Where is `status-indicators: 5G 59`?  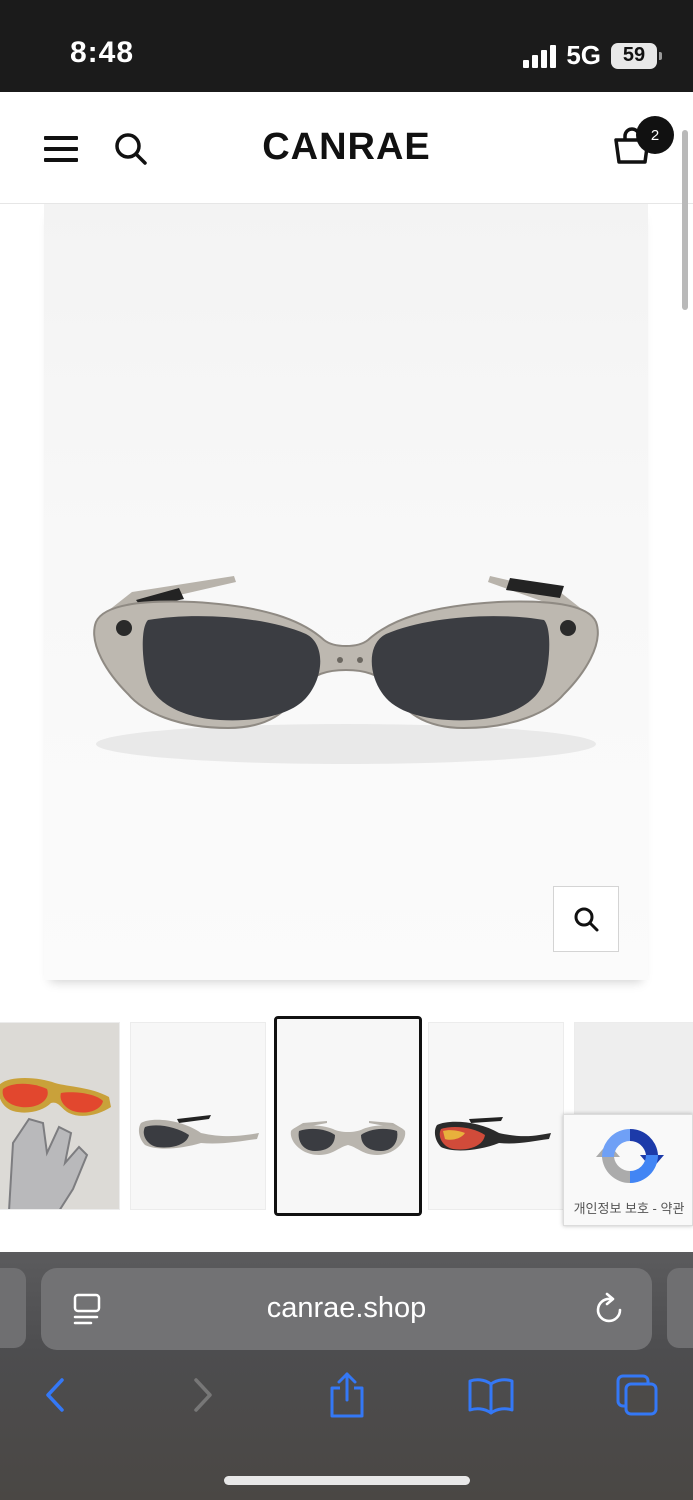
status-indicators: 5G 59 is located at coordinates (592, 55).